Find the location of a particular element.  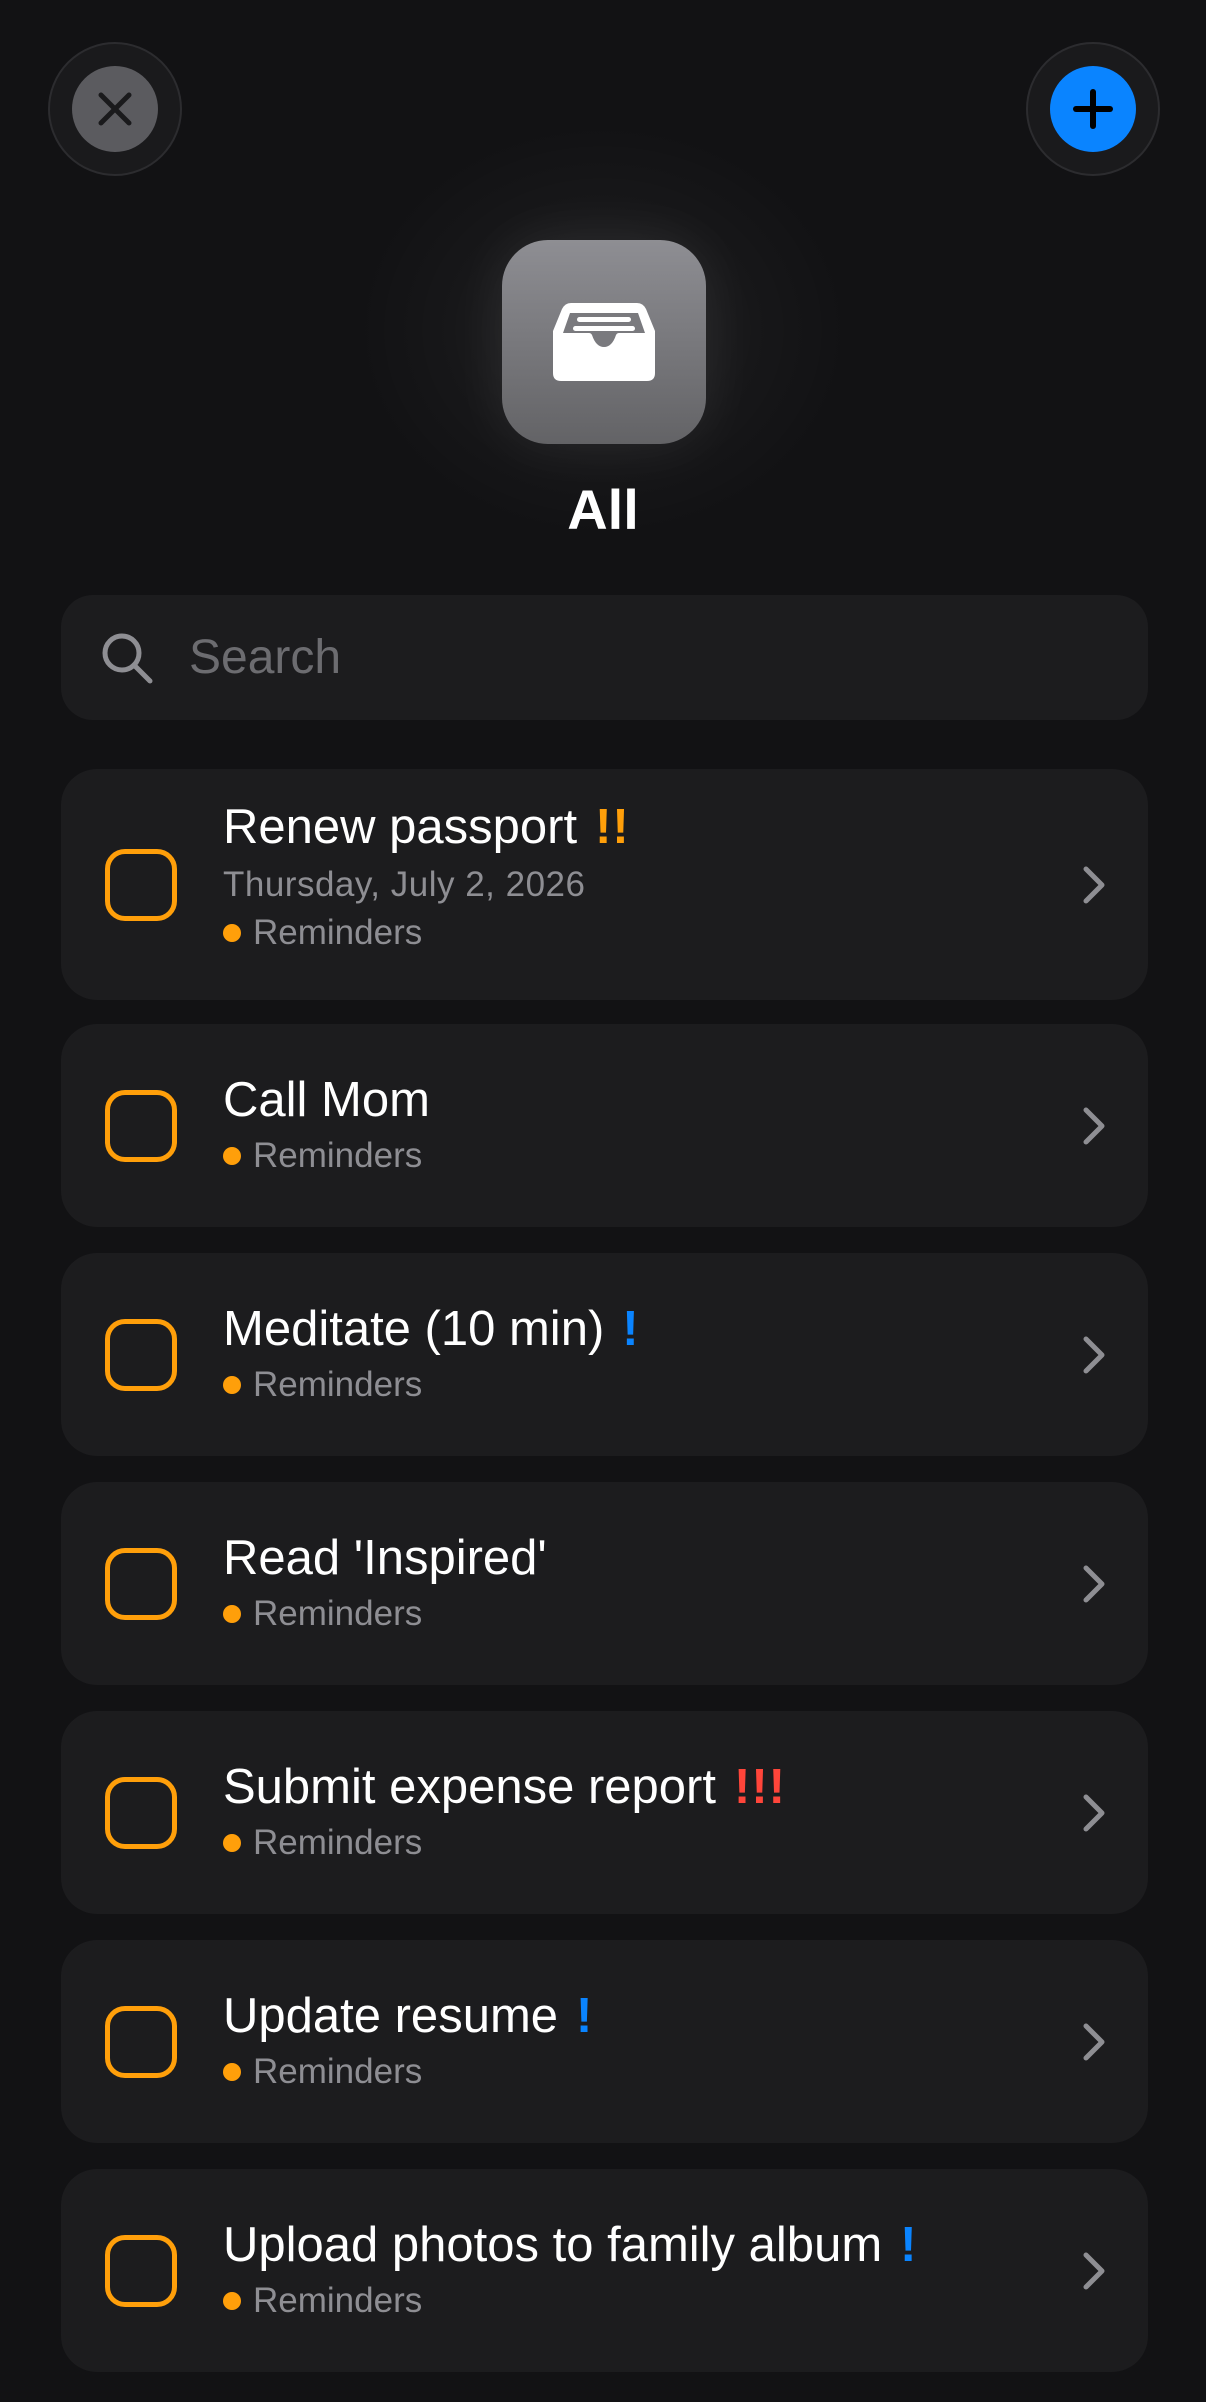

list-icon-tile is located at coordinates (604, 342).